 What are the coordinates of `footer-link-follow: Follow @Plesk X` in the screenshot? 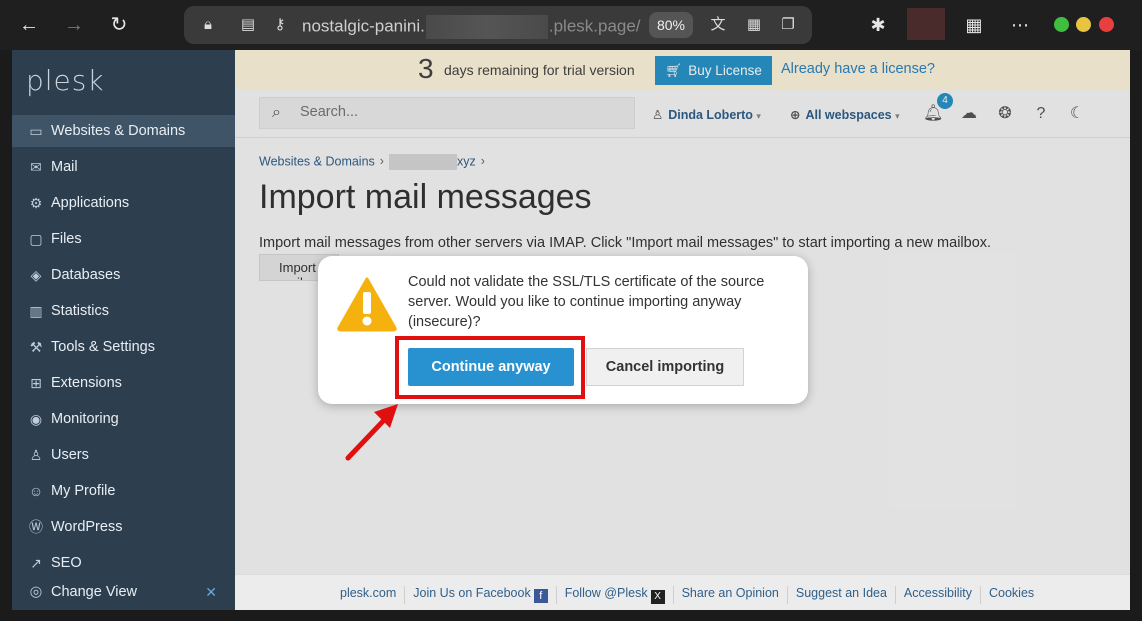 It's located at (614, 595).